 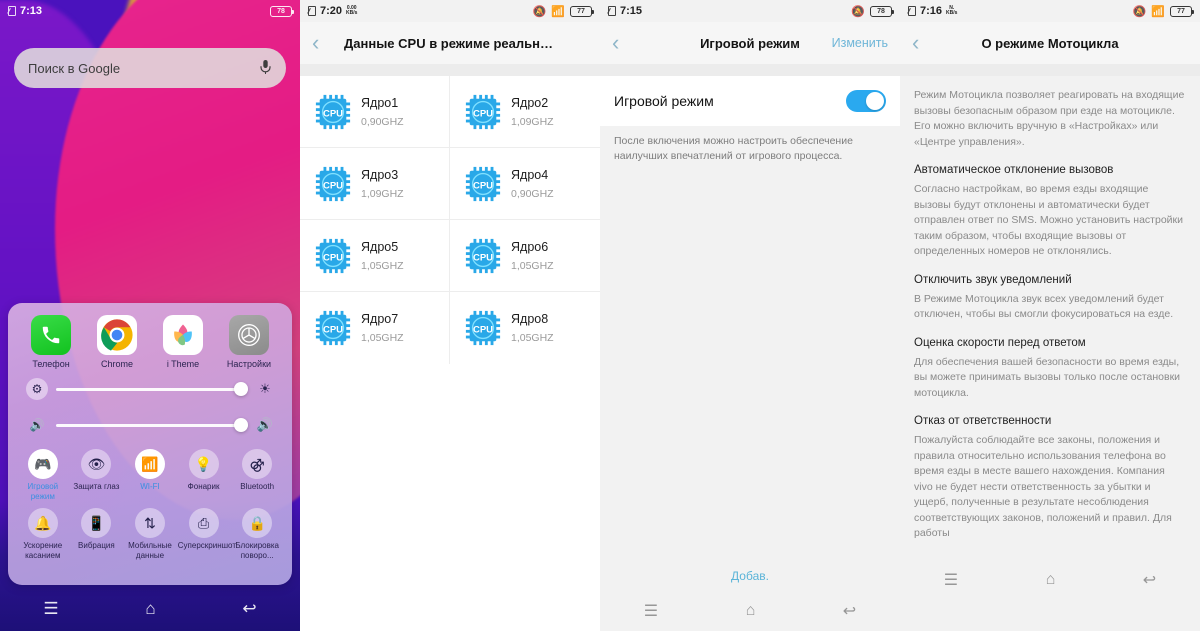 I want to click on brightness-slider-knob, so click(x=241, y=389).